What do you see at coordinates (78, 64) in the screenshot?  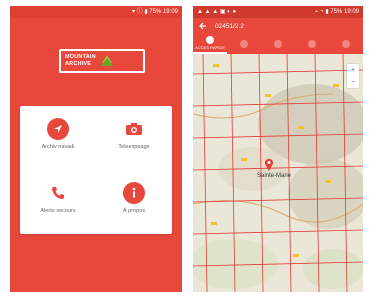 I see `logo-text-line2: ARCHIVE` at bounding box center [78, 64].